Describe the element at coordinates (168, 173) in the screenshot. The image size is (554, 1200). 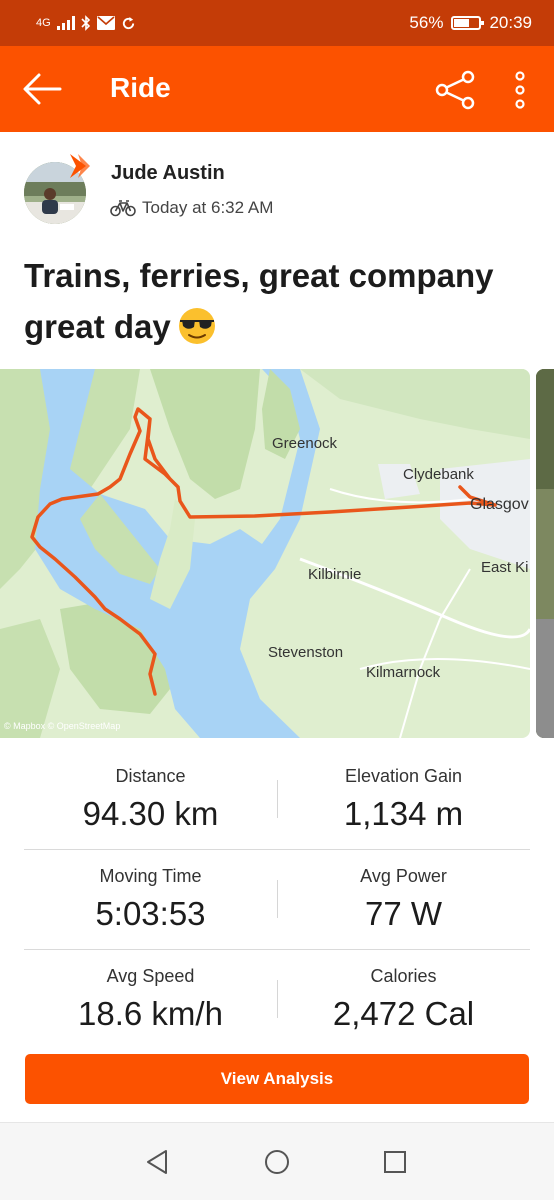
I see `athlete-name: Jude Austin` at that location.